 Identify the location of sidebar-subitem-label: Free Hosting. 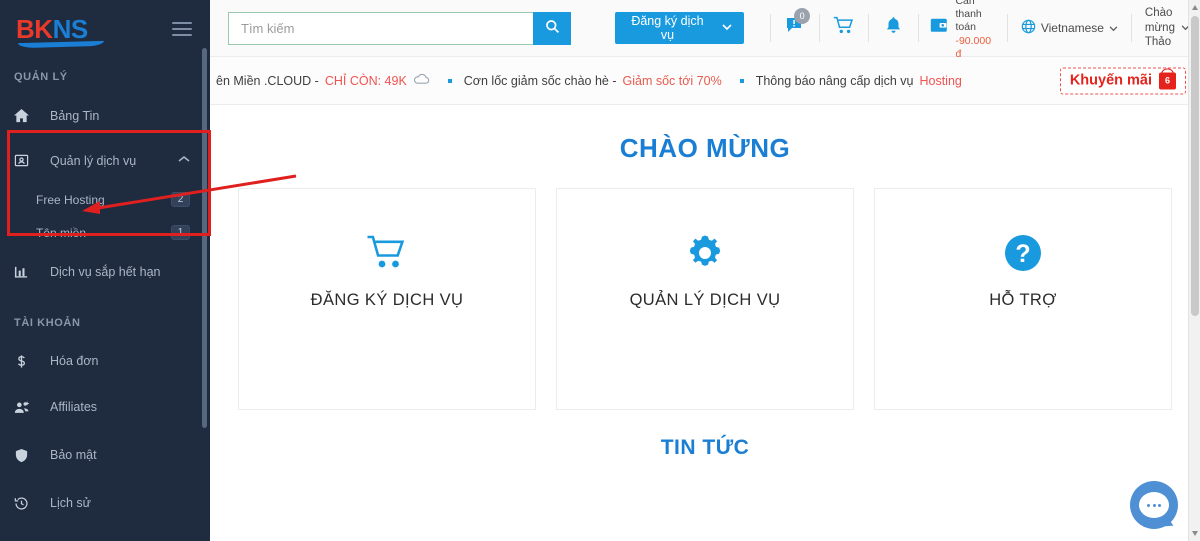
(70, 199).